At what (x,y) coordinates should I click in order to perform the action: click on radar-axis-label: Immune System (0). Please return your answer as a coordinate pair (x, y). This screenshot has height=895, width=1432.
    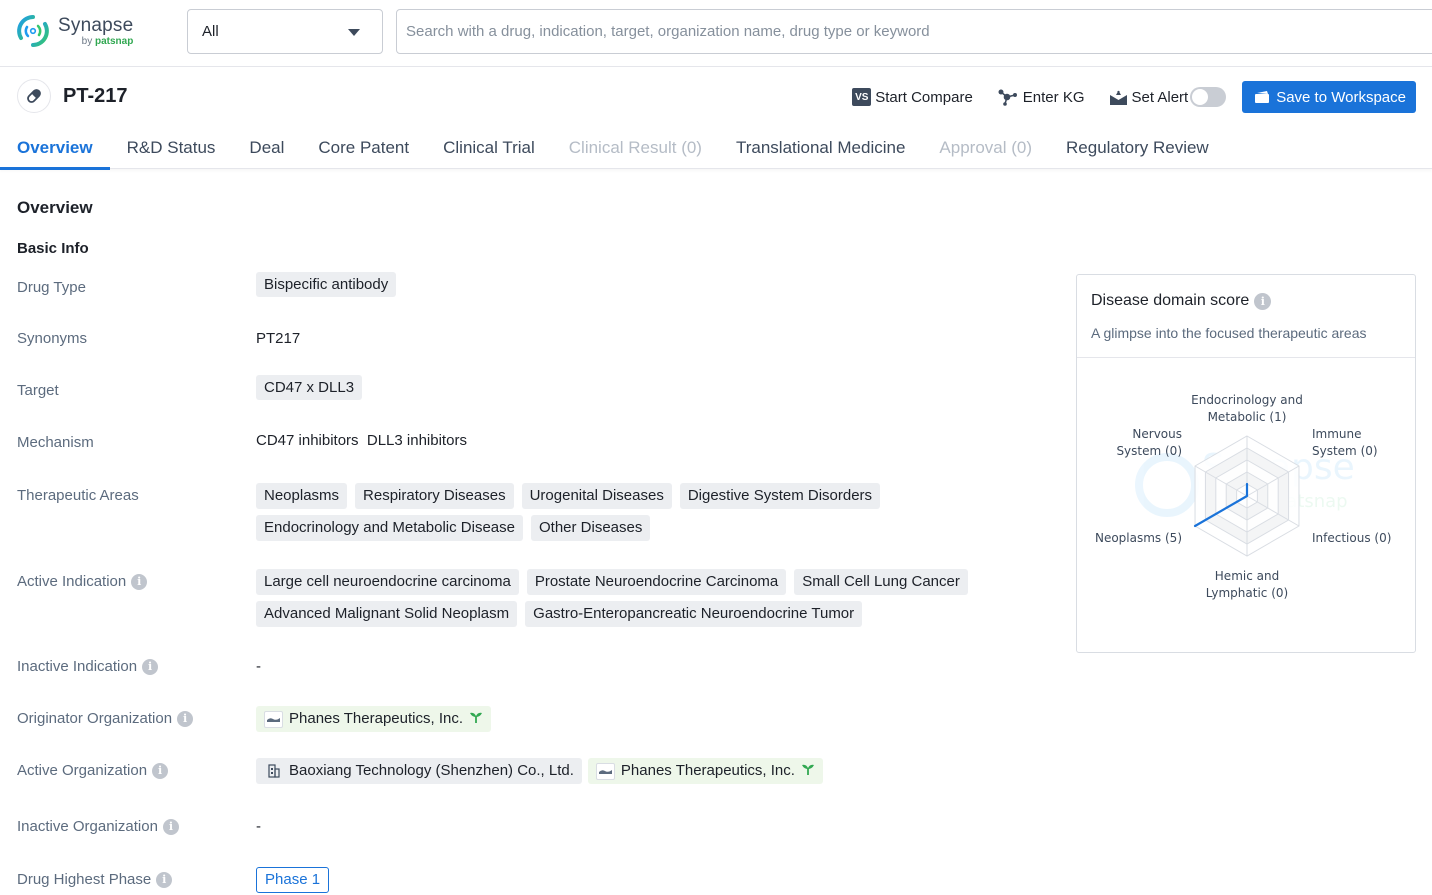
    Looking at the image, I should click on (1345, 442).